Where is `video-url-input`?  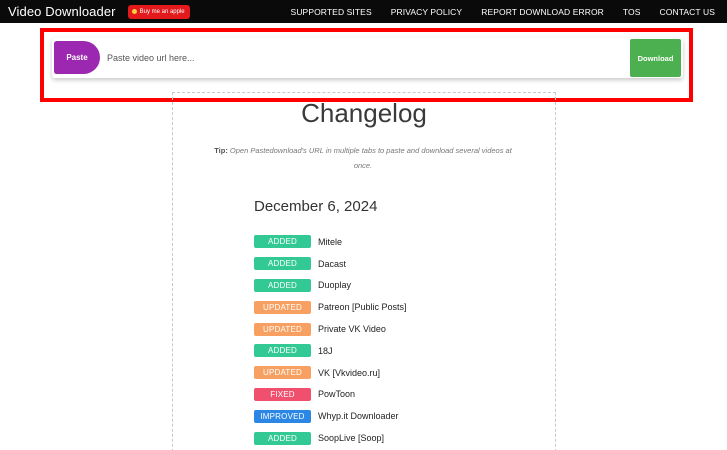
video-url-input is located at coordinates (357, 58).